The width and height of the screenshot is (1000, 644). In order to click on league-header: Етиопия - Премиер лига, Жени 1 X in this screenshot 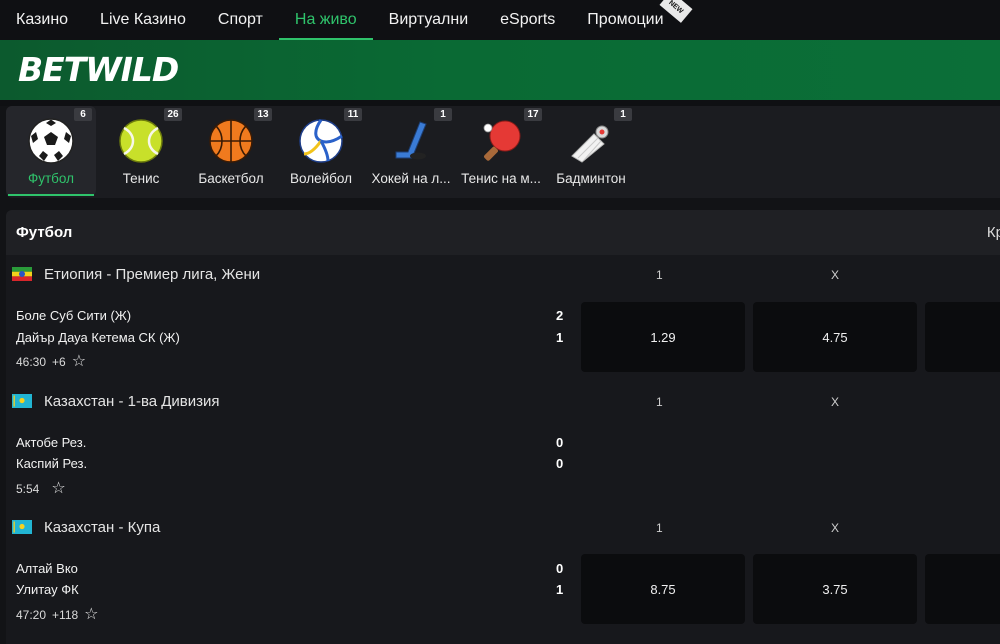, I will do `click(503, 275)`.